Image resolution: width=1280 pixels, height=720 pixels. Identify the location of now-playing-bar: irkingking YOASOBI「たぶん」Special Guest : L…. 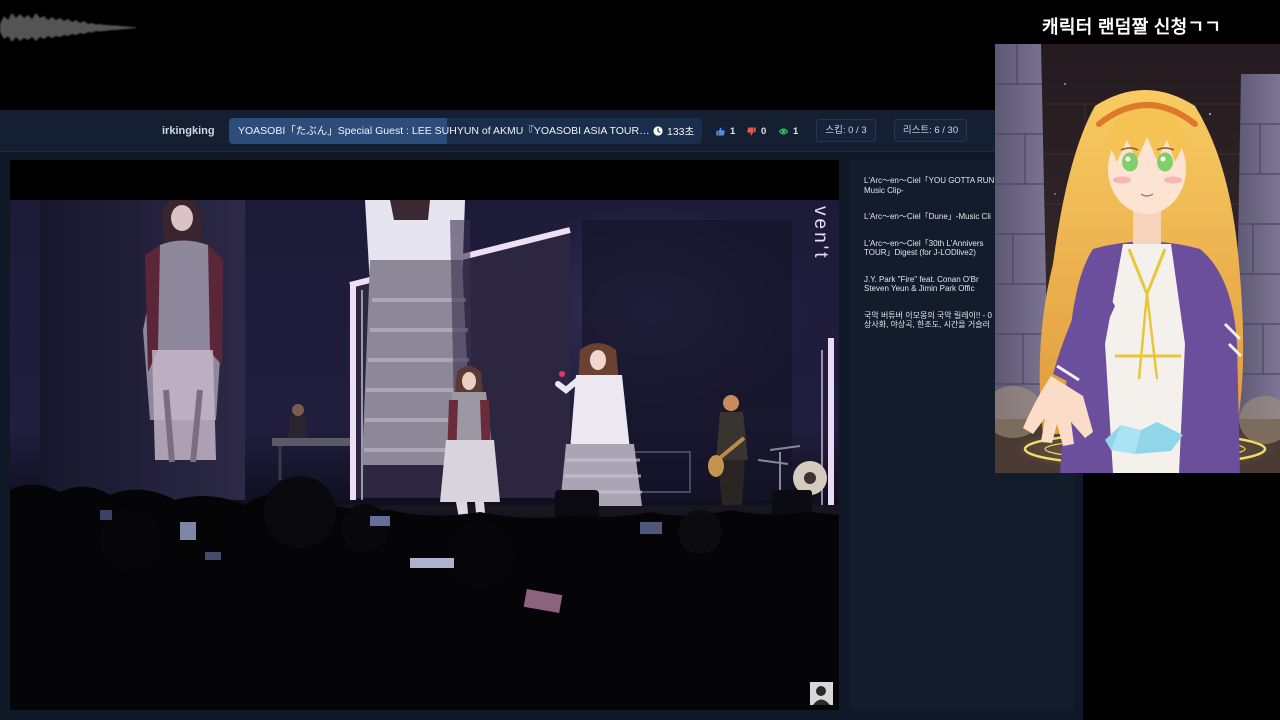
(541, 131).